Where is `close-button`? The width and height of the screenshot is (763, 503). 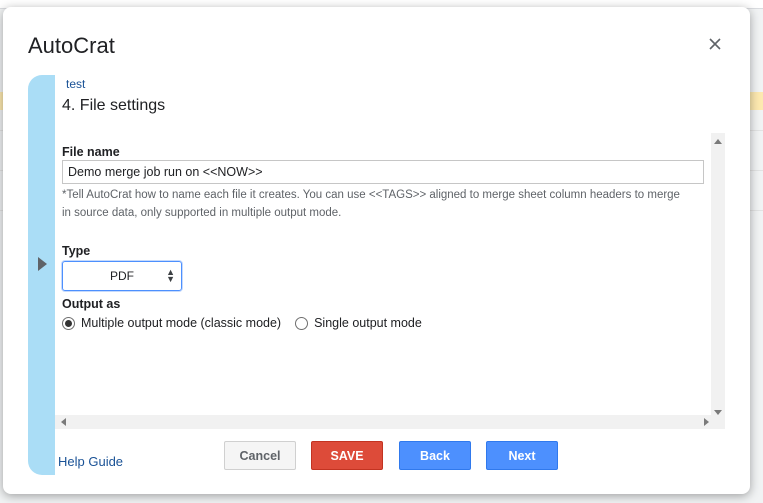 close-button is located at coordinates (715, 44).